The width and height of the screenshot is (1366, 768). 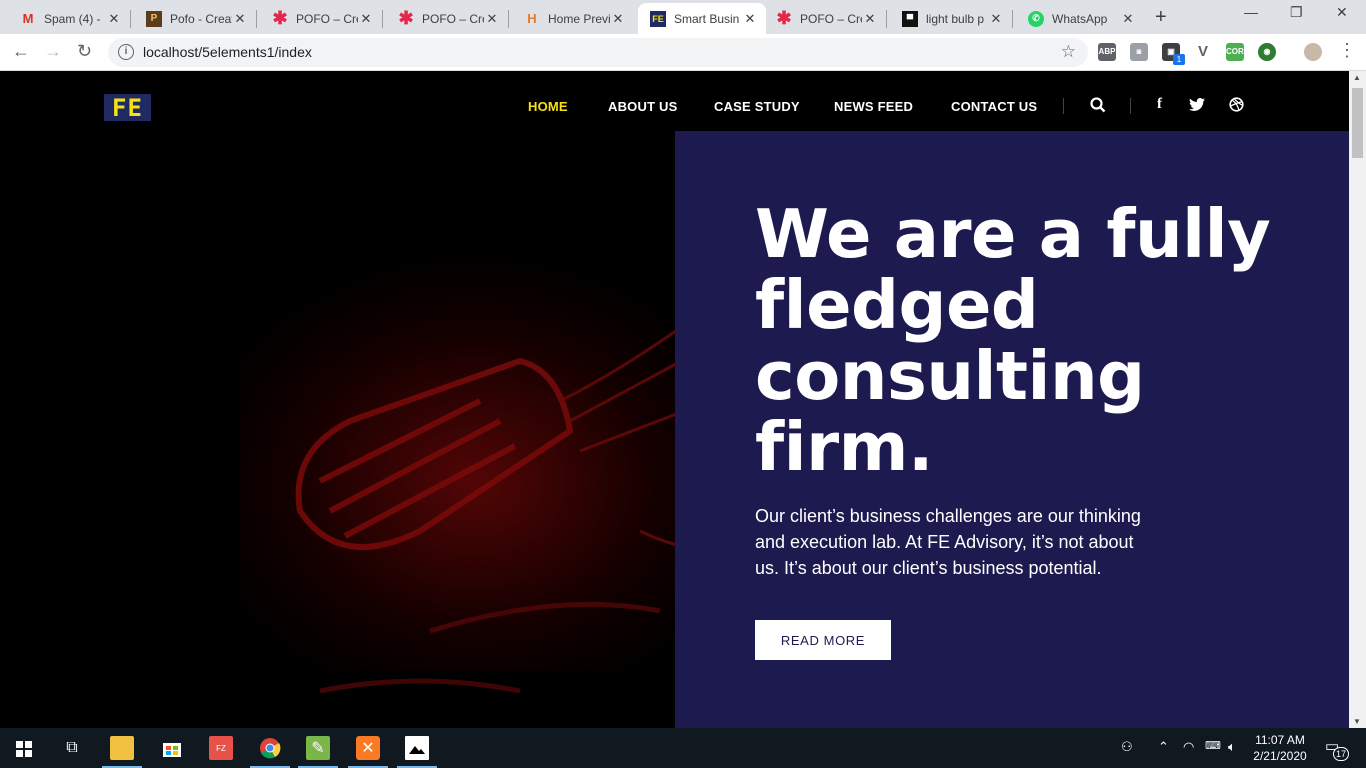 What do you see at coordinates (1251, 12) in the screenshot?
I see `minimize-icon: —` at bounding box center [1251, 12].